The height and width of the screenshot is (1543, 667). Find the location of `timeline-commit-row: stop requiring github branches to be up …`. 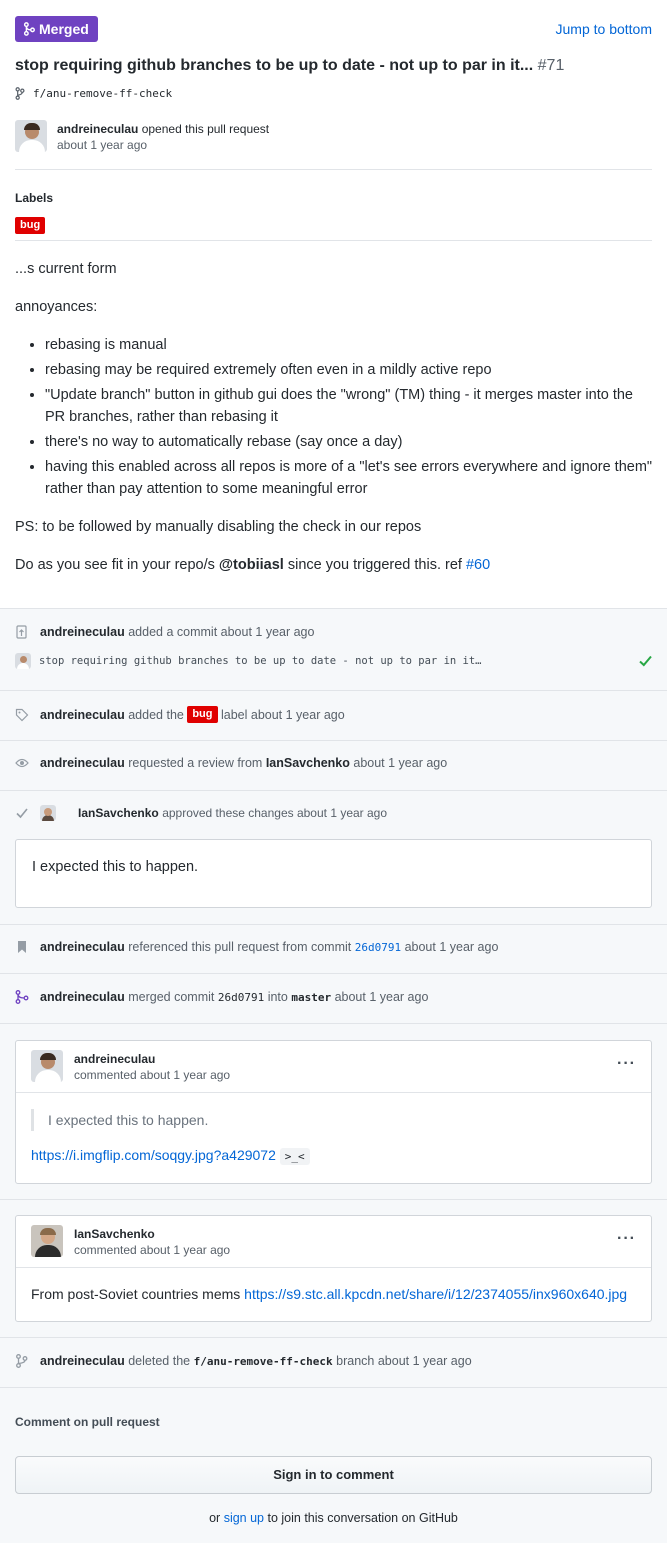

timeline-commit-row: stop requiring github branches to be up … is located at coordinates (333, 661).